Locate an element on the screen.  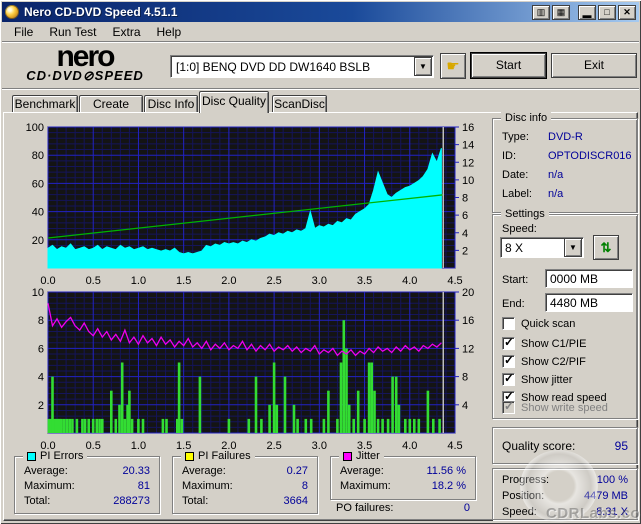
disc-type-label: Type: is located at coordinates (515, 137).